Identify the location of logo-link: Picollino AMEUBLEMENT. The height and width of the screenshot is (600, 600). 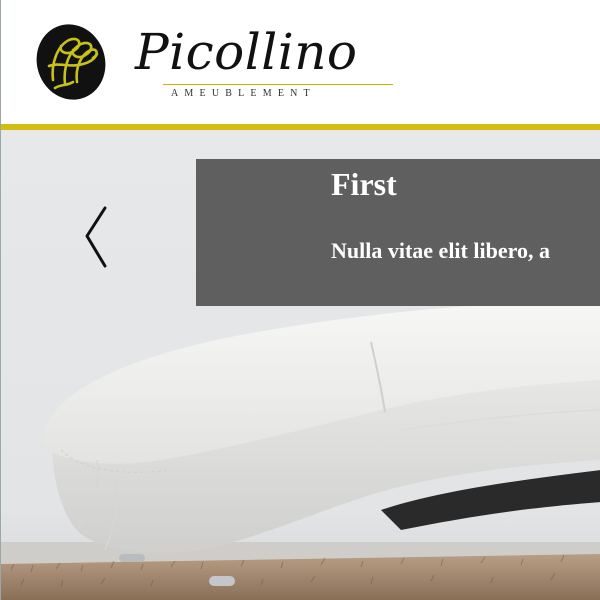
(212, 63).